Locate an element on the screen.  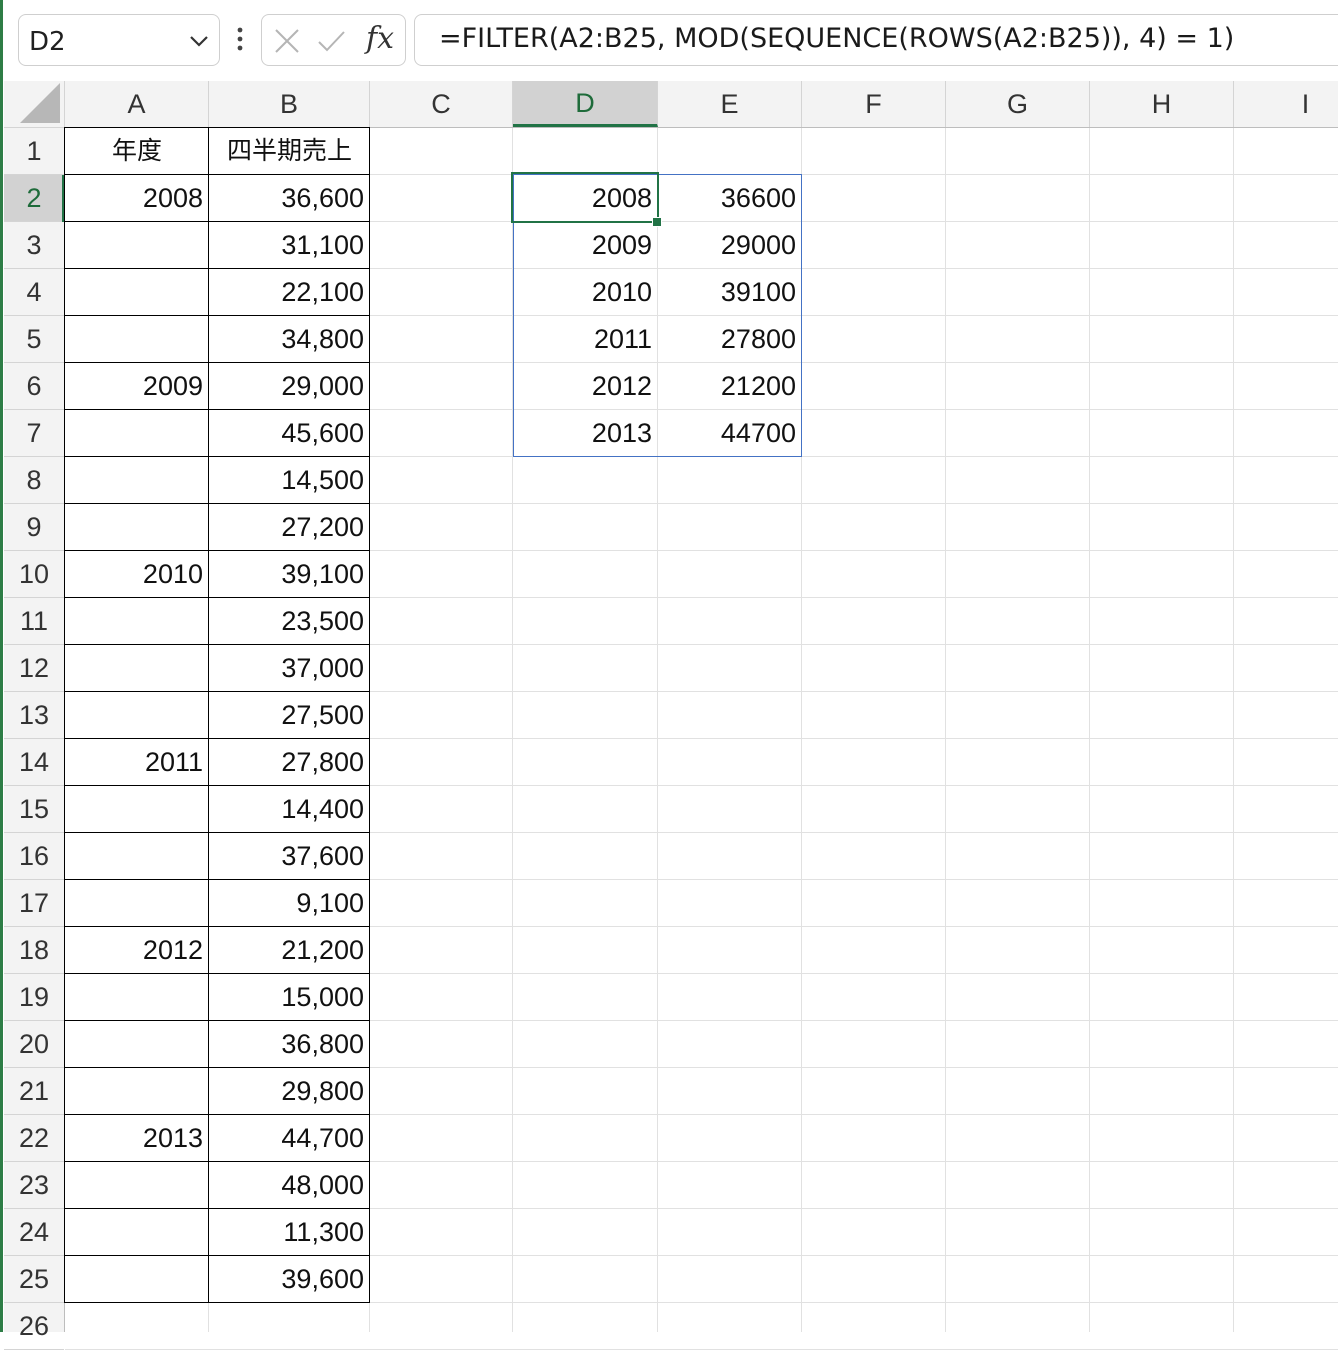
cell-b25: 39,600 is located at coordinates (289, 1279).